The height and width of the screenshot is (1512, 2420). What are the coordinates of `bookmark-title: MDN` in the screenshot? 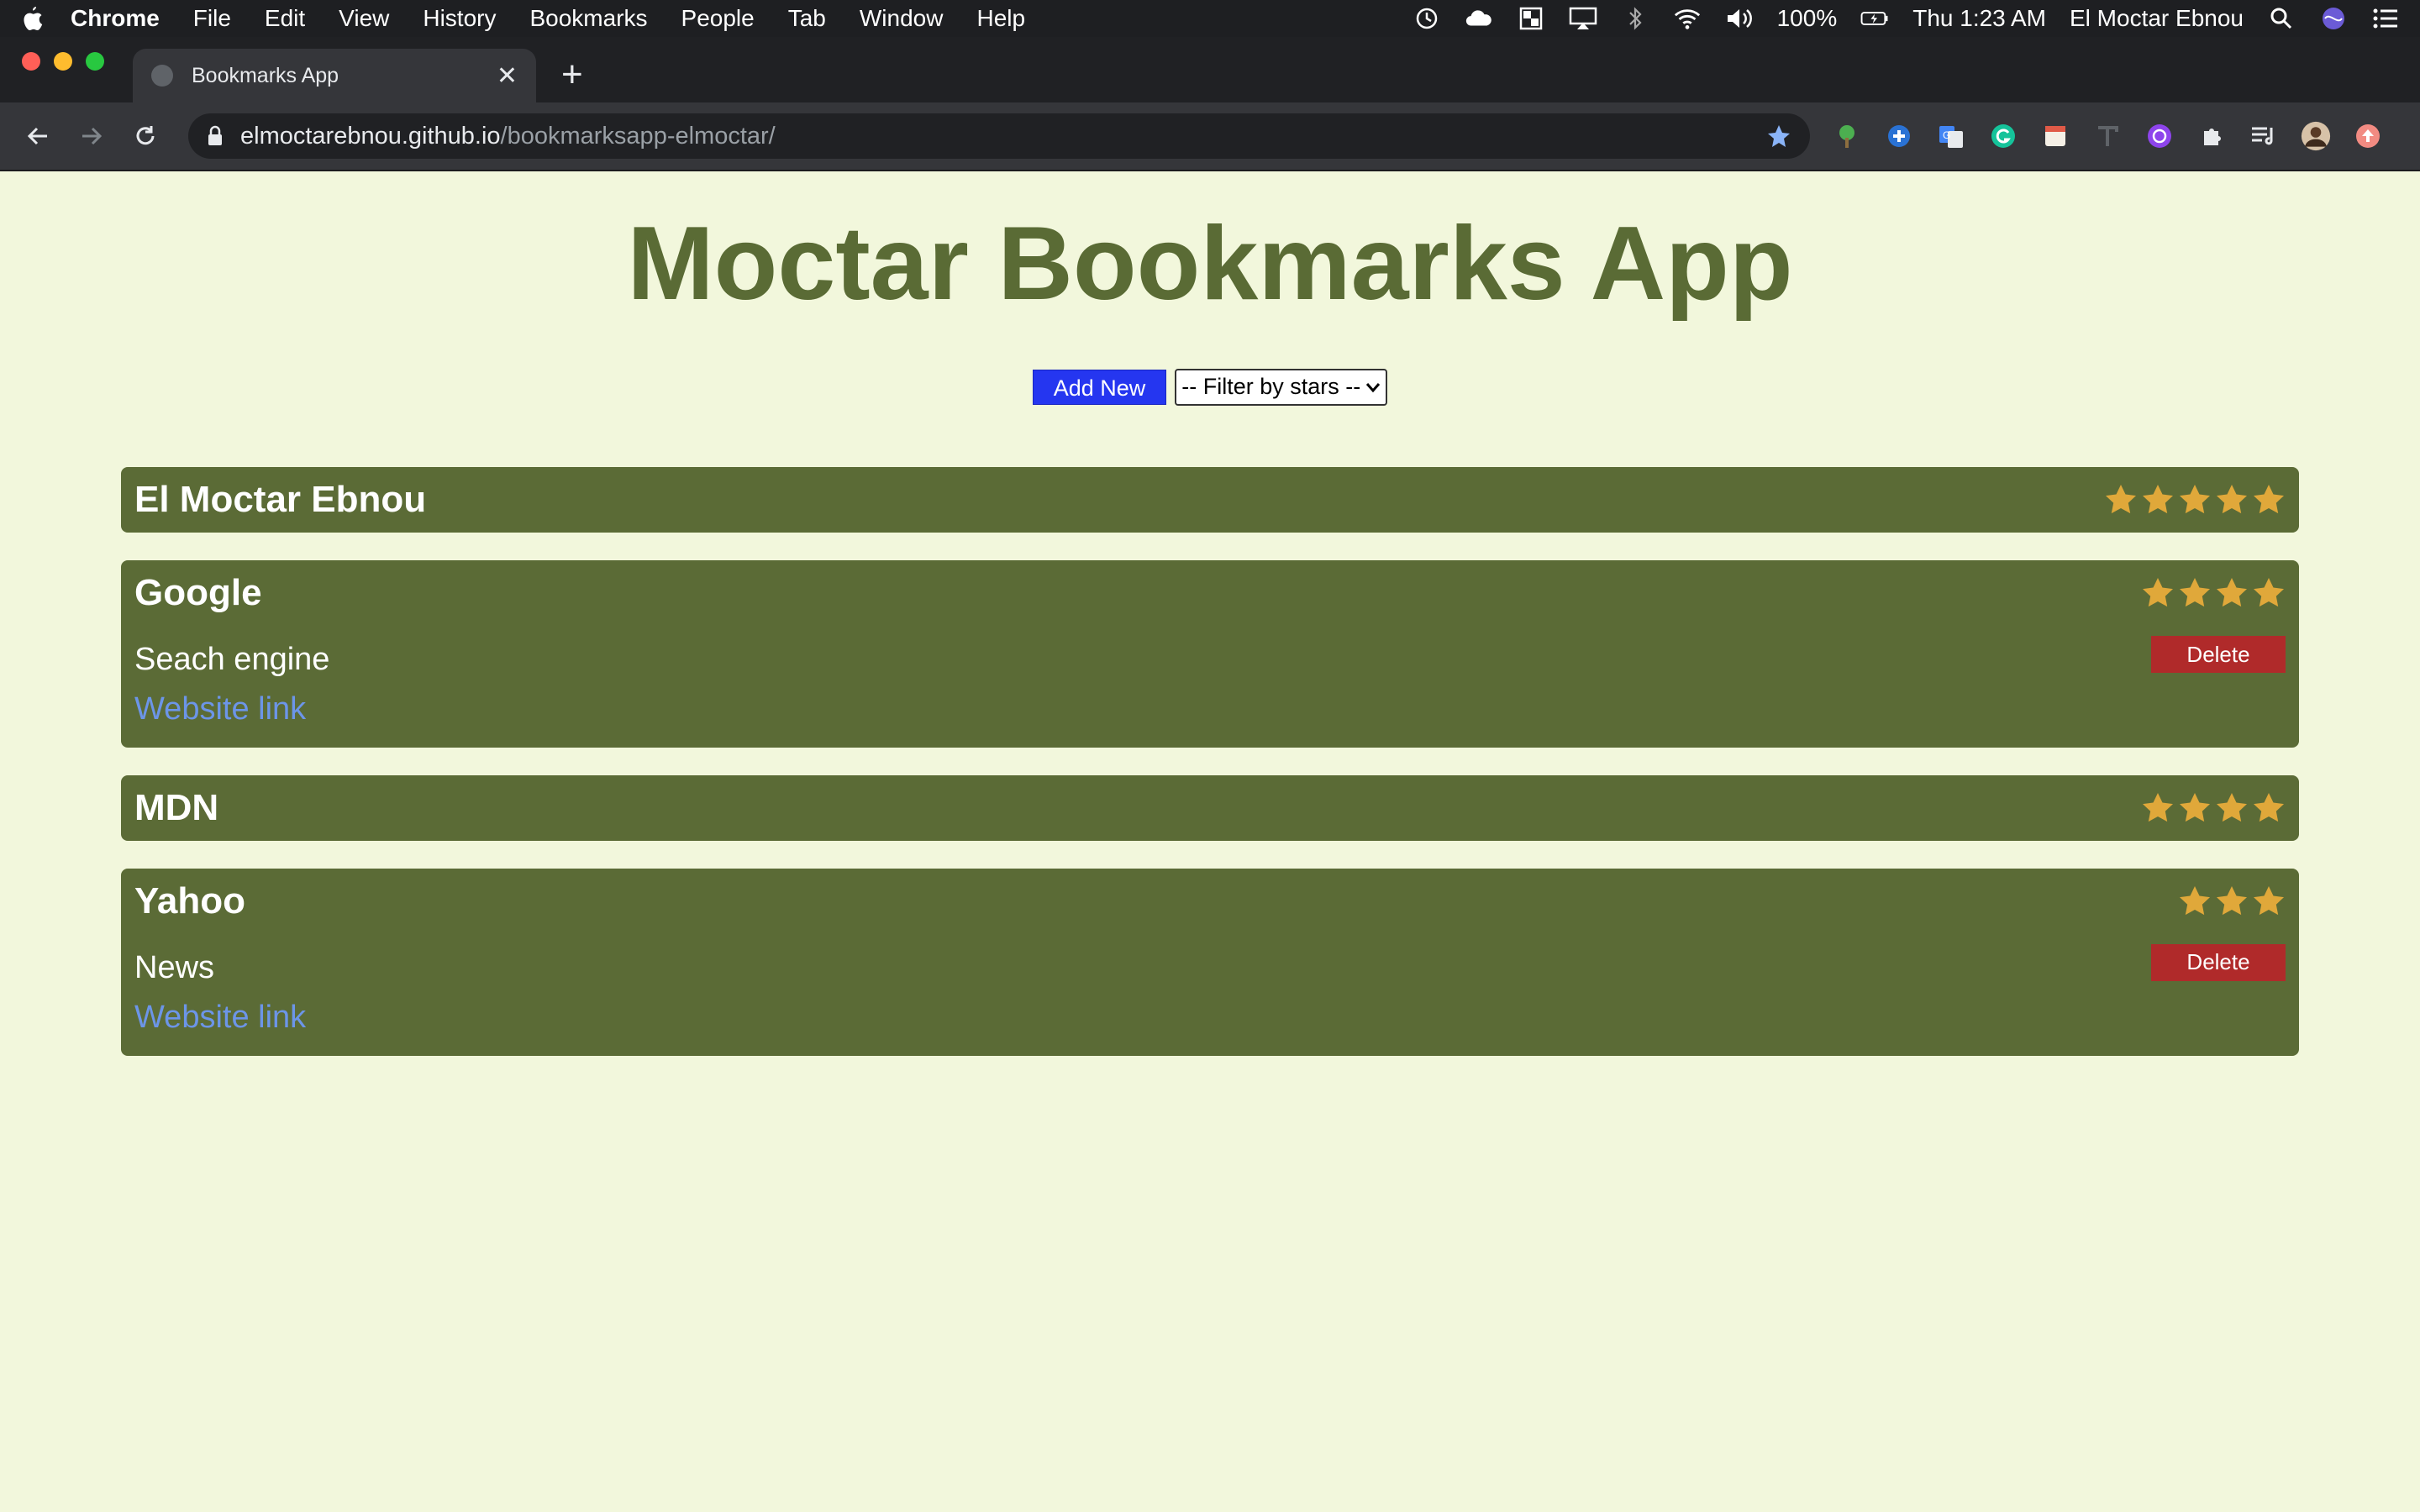 It's located at (176, 807).